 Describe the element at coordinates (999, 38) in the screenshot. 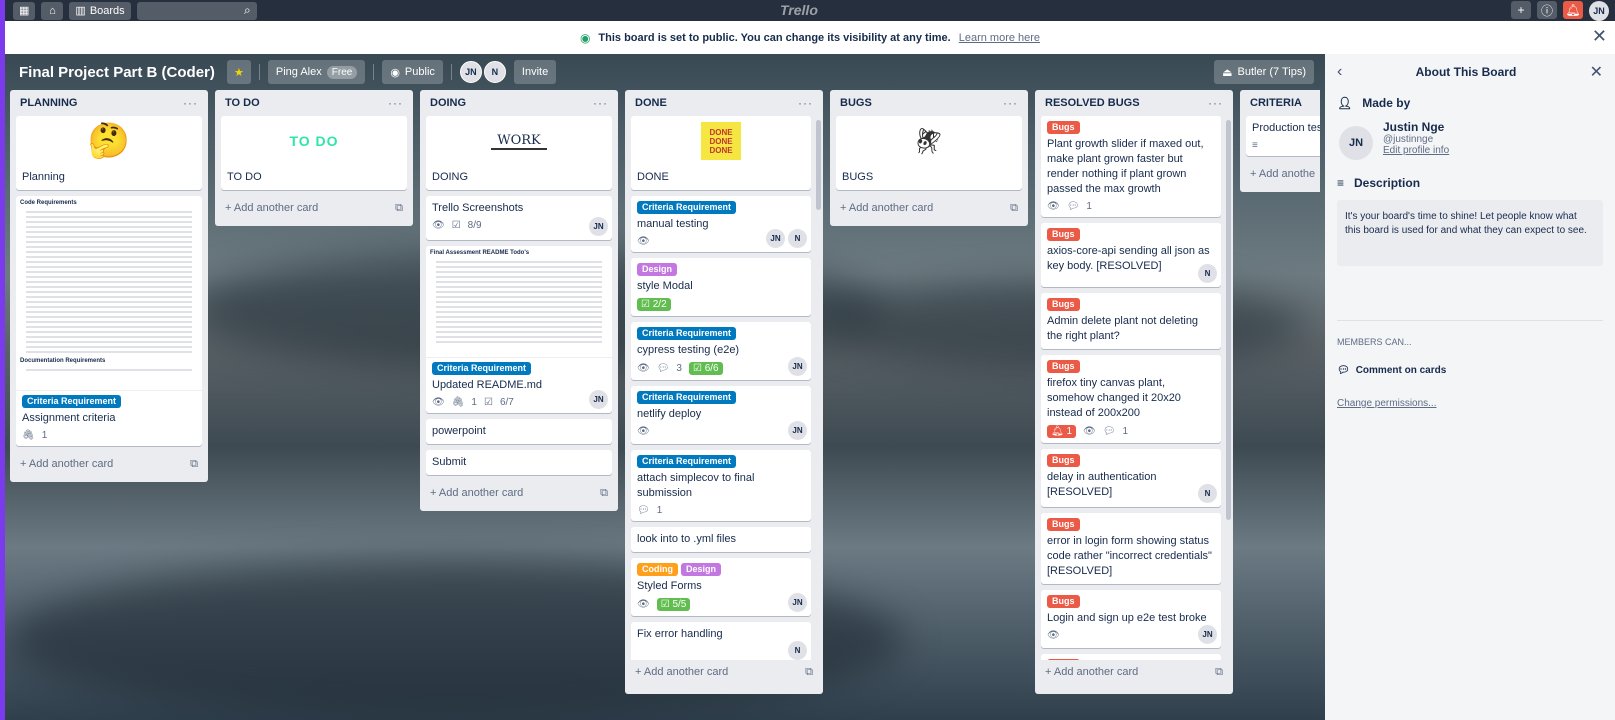

I see `learn-more-link: Learn more here` at that location.